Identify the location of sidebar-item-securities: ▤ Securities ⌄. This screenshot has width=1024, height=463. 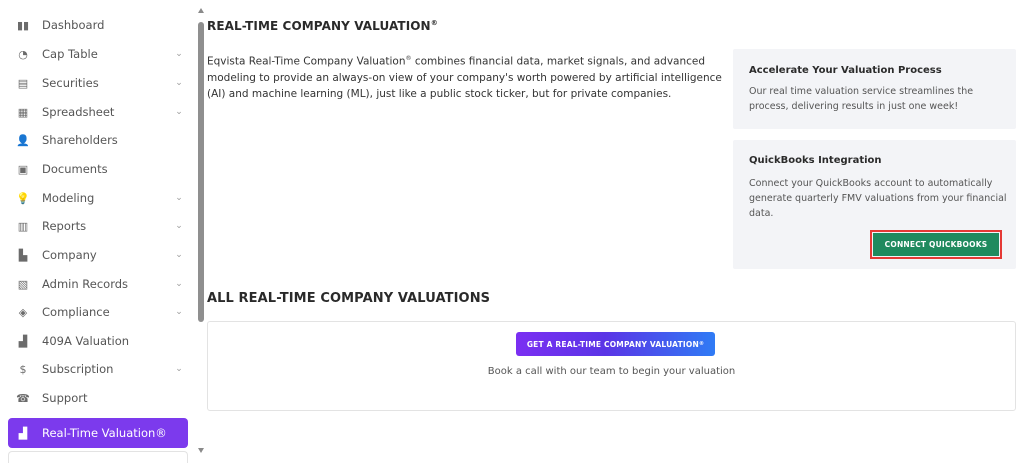
(98, 83).